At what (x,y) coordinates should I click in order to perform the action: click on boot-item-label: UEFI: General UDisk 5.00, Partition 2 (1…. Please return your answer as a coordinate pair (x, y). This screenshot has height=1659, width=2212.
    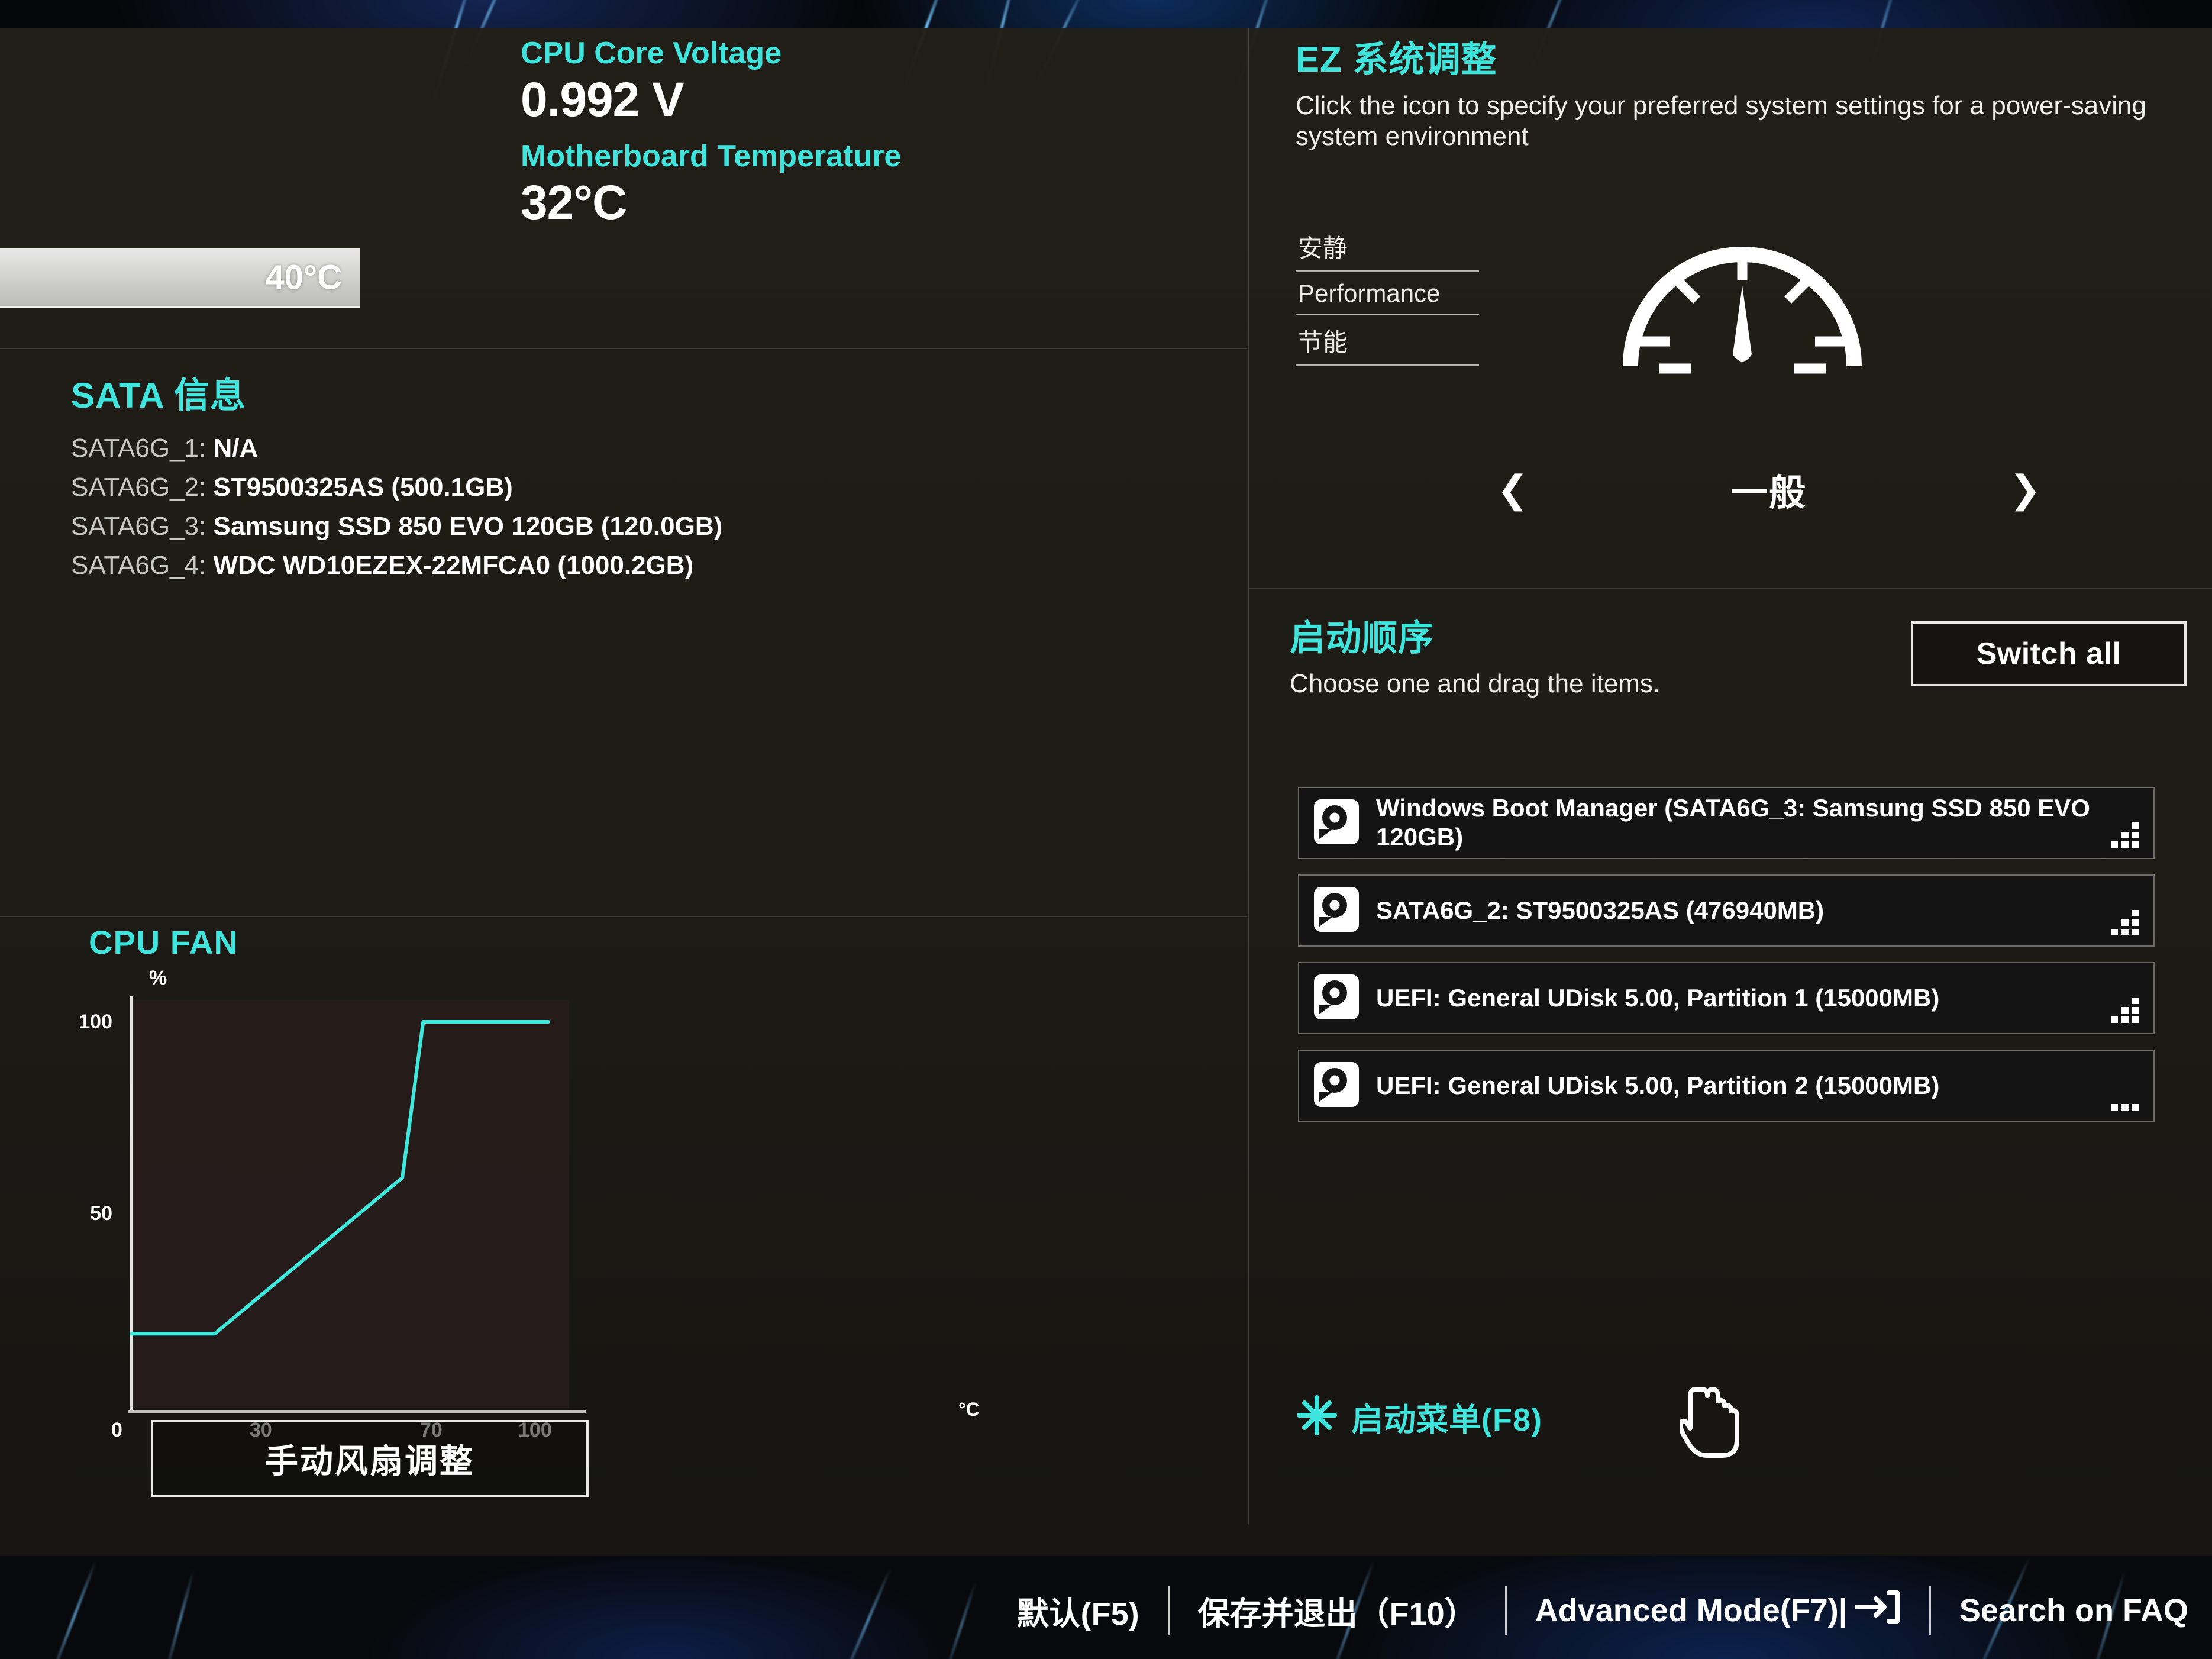
    Looking at the image, I should click on (1658, 1085).